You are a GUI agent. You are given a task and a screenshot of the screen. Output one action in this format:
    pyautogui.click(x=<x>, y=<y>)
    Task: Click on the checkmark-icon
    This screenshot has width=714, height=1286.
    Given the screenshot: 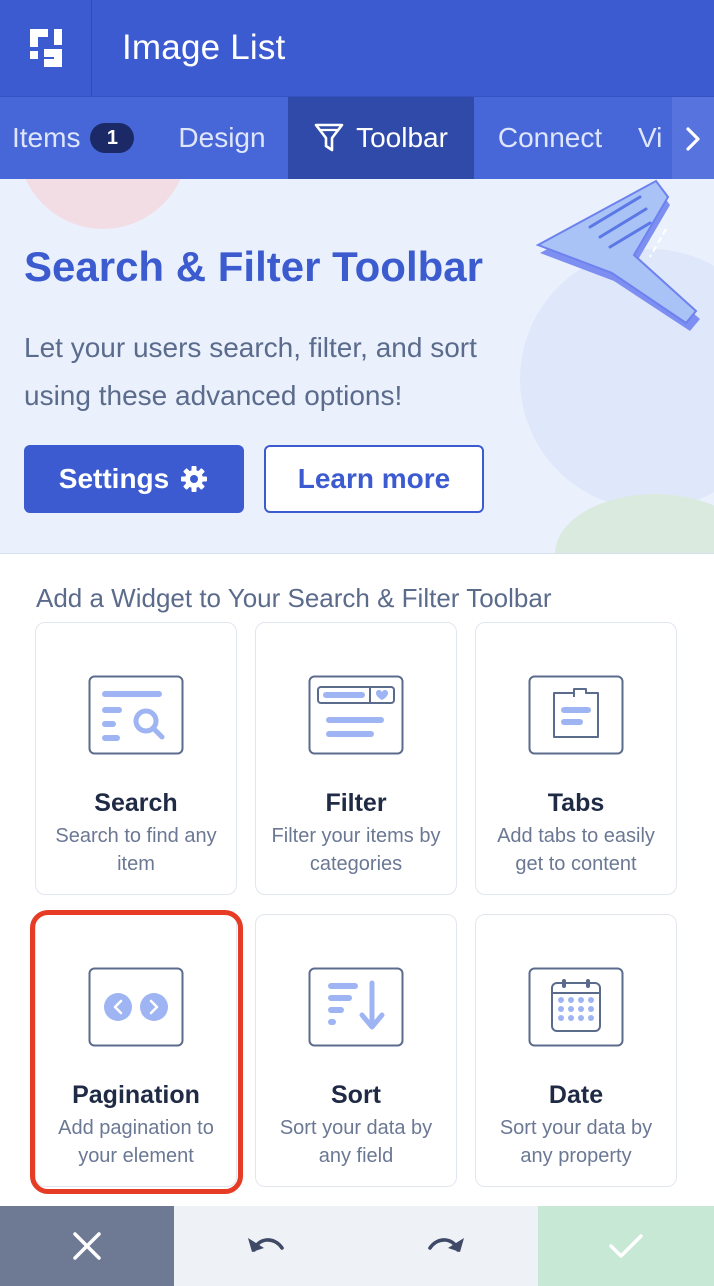 What is the action you would take?
    pyautogui.click(x=626, y=1246)
    